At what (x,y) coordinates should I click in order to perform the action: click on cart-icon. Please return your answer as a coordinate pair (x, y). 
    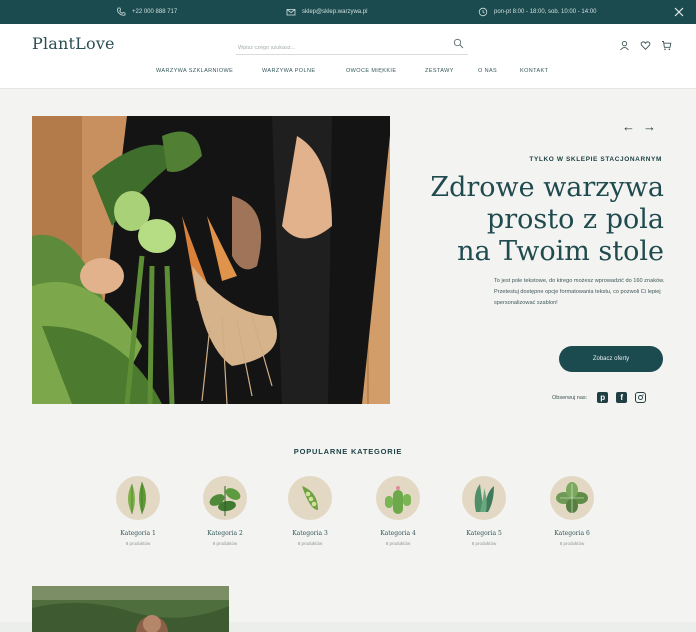
    Looking at the image, I should click on (666, 44).